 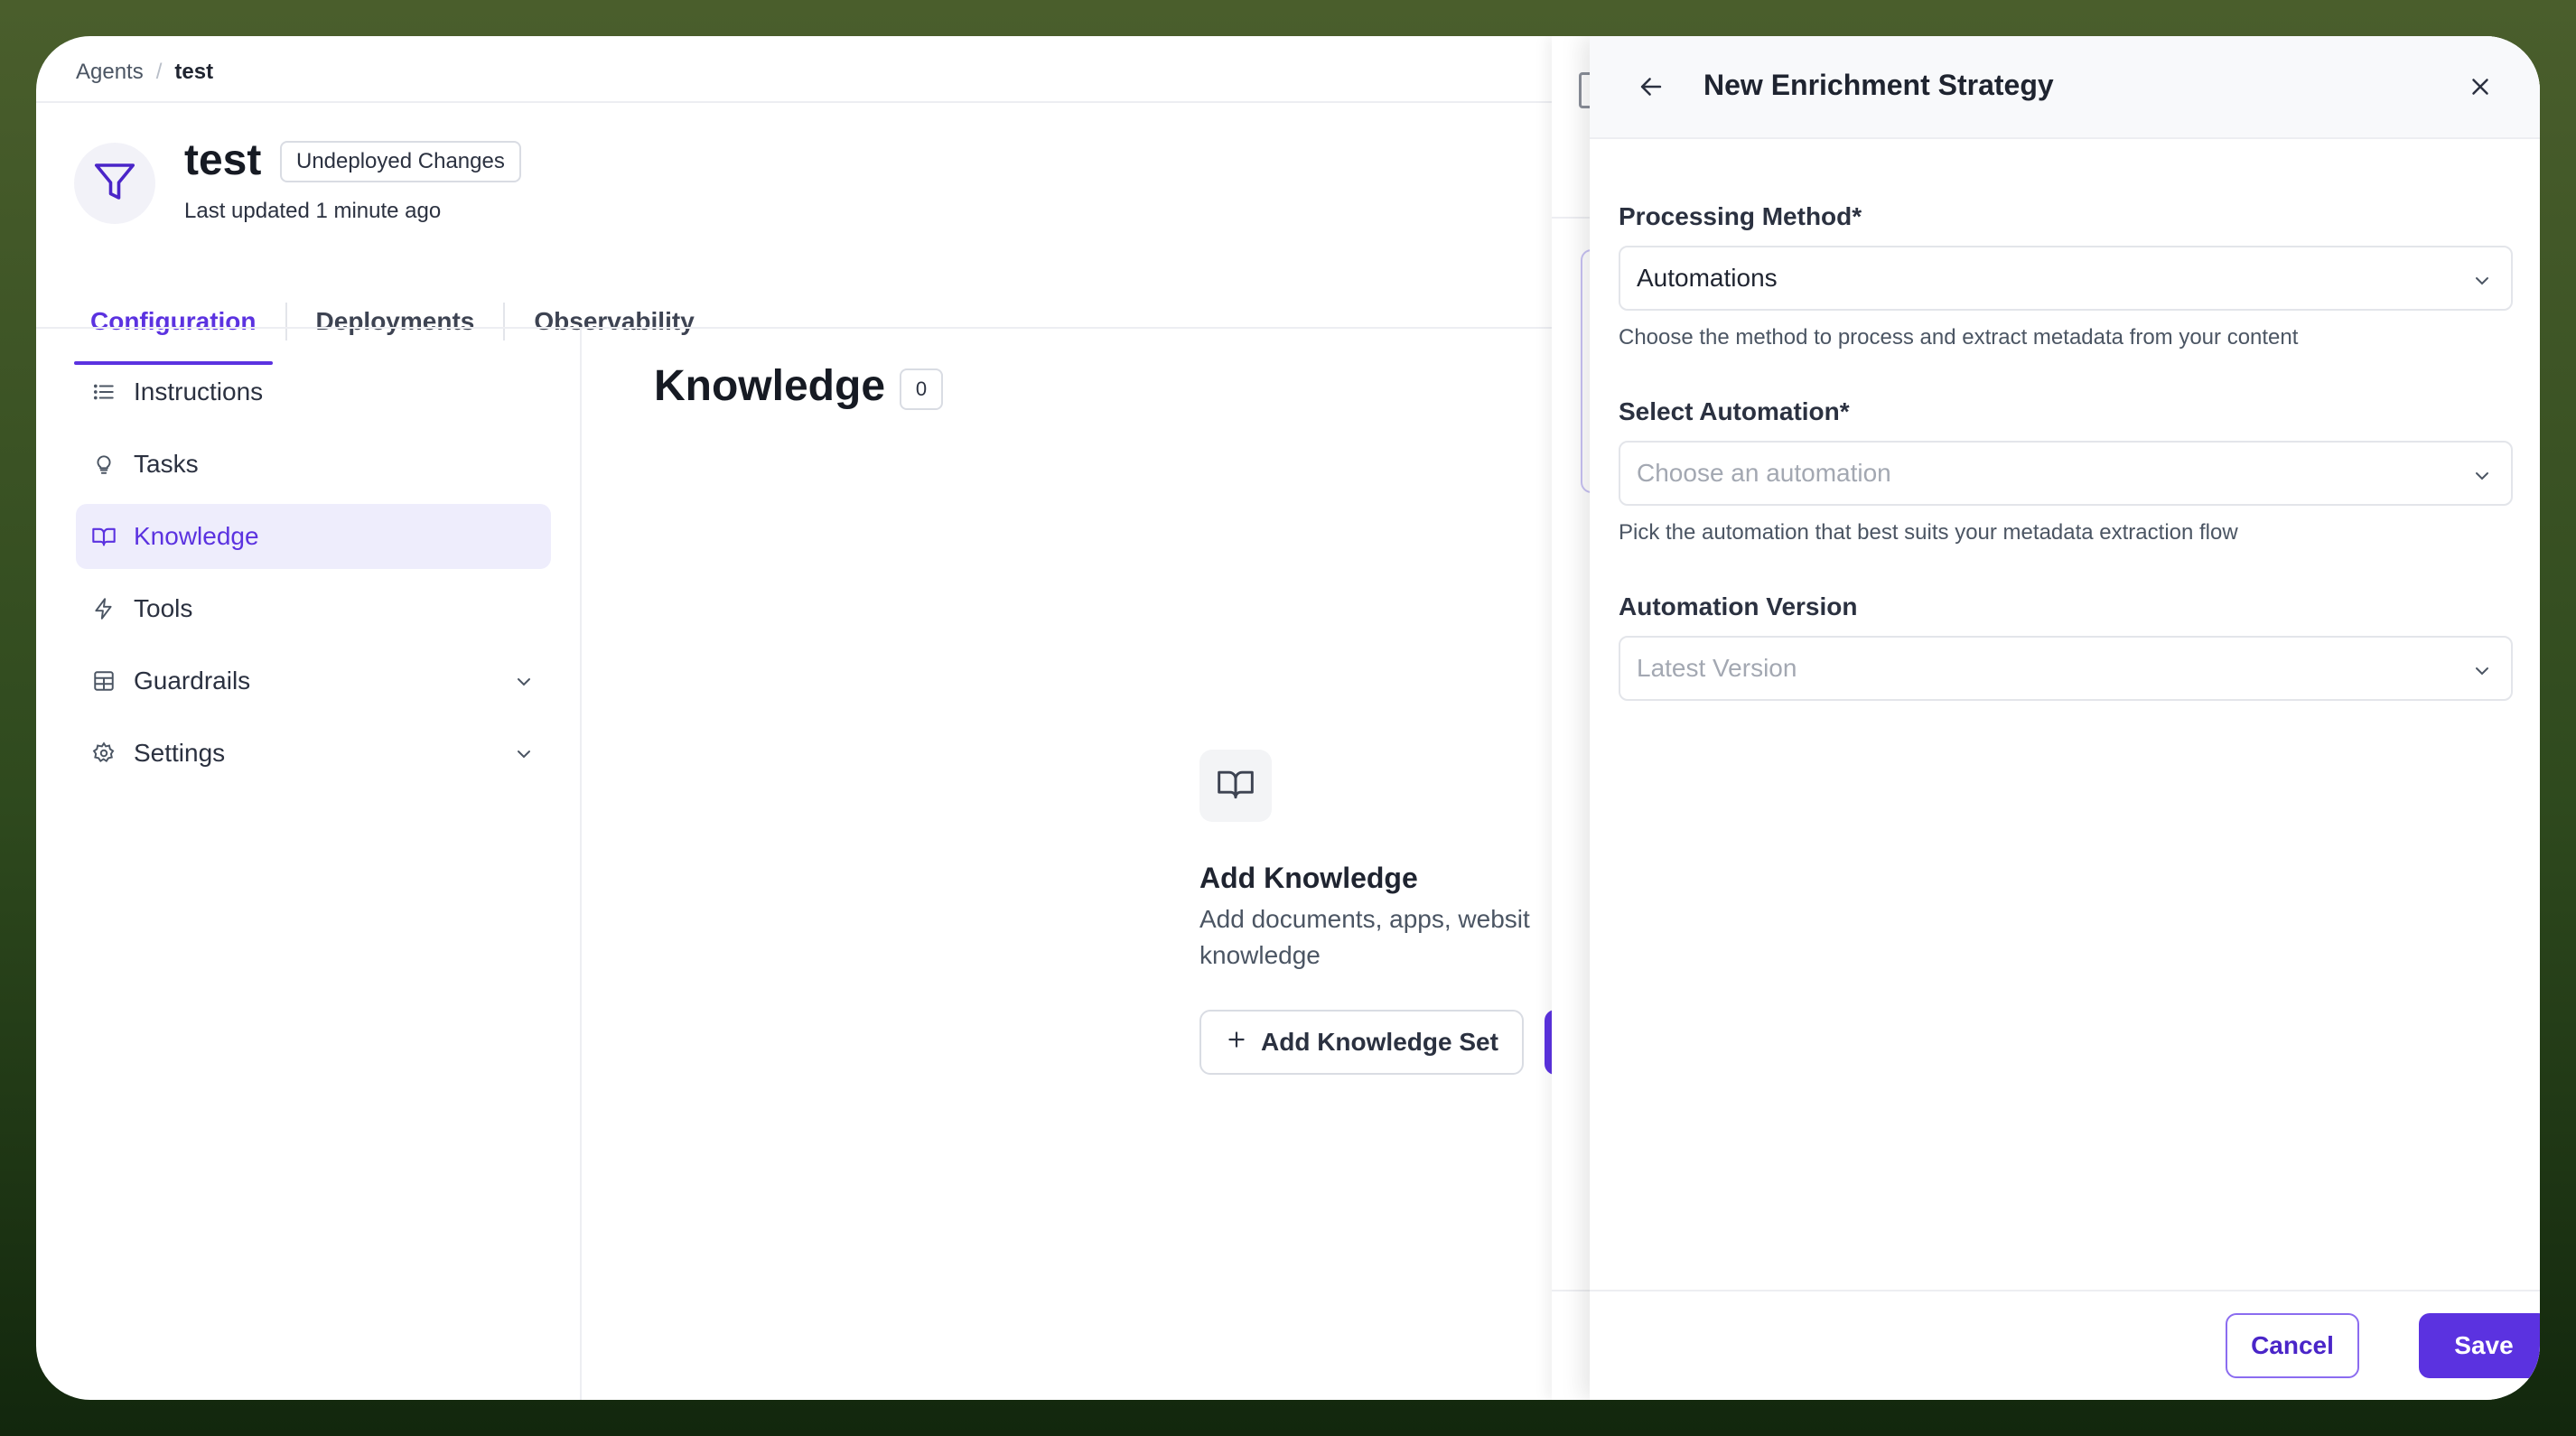 I want to click on breadcrumb: Agents / test, so click(x=144, y=72).